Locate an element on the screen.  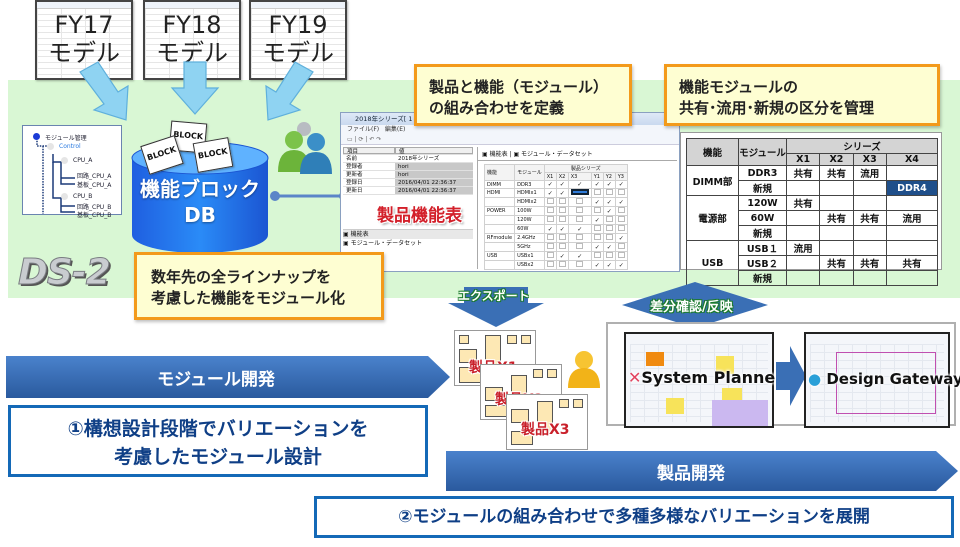
node-icon is located at coordinates (50, 146).